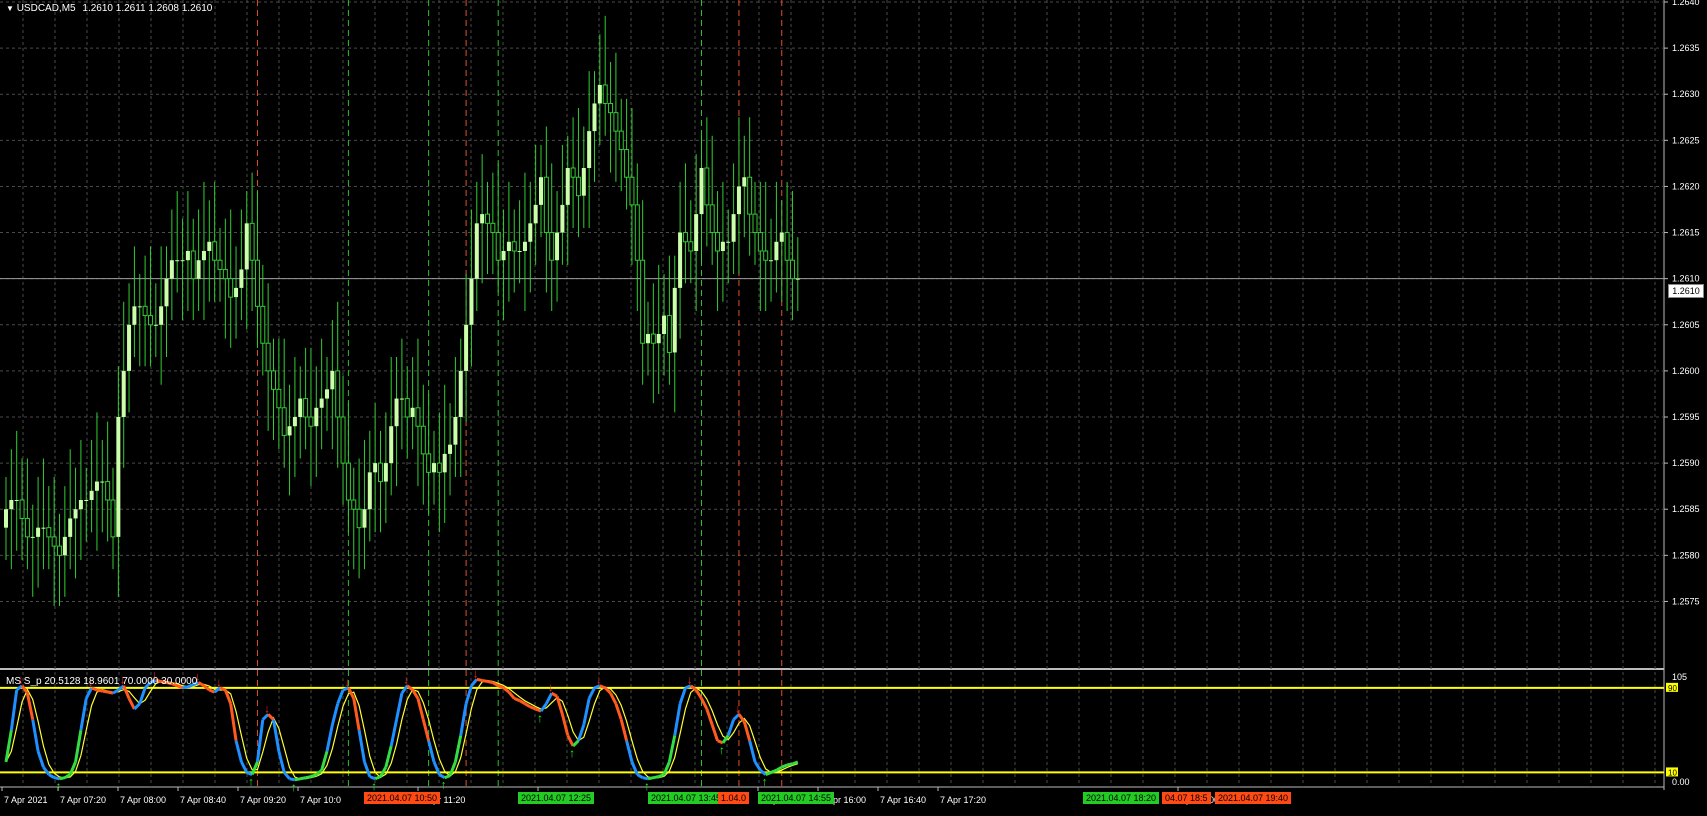  Describe the element at coordinates (101, 681) in the screenshot. I see `oscillator-header: MS S_p 20.5128 18.9601 70.0000 30.0000` at that location.